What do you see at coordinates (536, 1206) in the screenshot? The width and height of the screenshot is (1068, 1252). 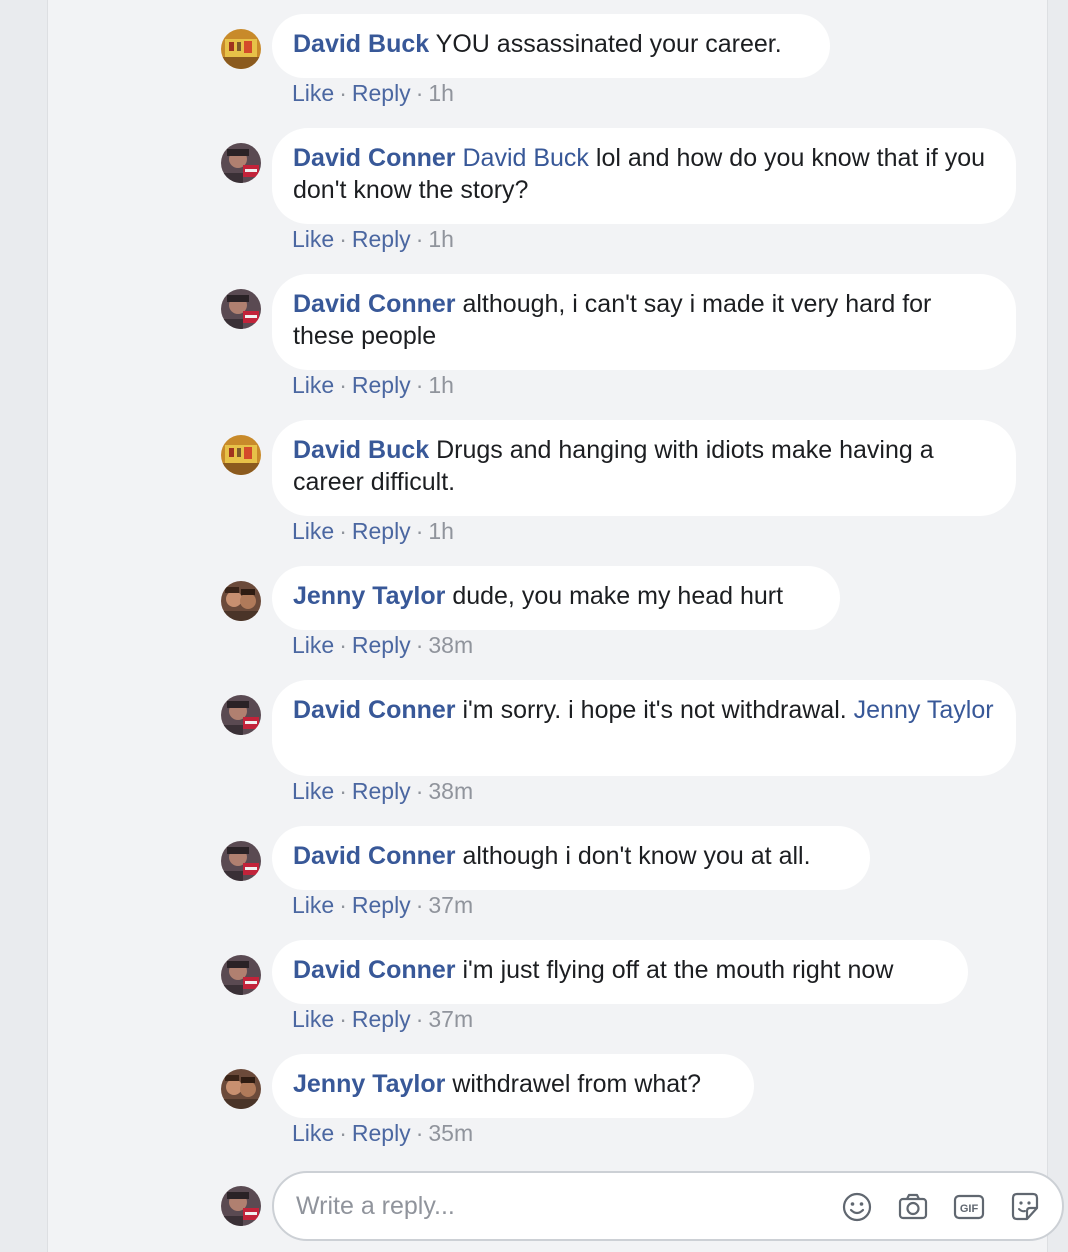 I see `reply-input` at bounding box center [536, 1206].